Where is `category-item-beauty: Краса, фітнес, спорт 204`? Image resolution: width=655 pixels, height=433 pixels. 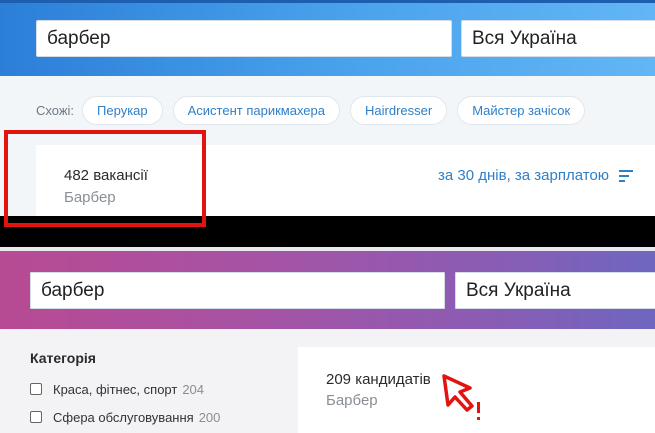 category-item-beauty: Краса, фітнес, спорт 204 is located at coordinates (117, 389).